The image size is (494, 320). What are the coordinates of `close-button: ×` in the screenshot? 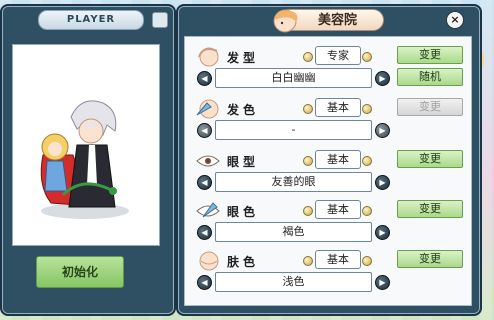 It's located at (455, 20).